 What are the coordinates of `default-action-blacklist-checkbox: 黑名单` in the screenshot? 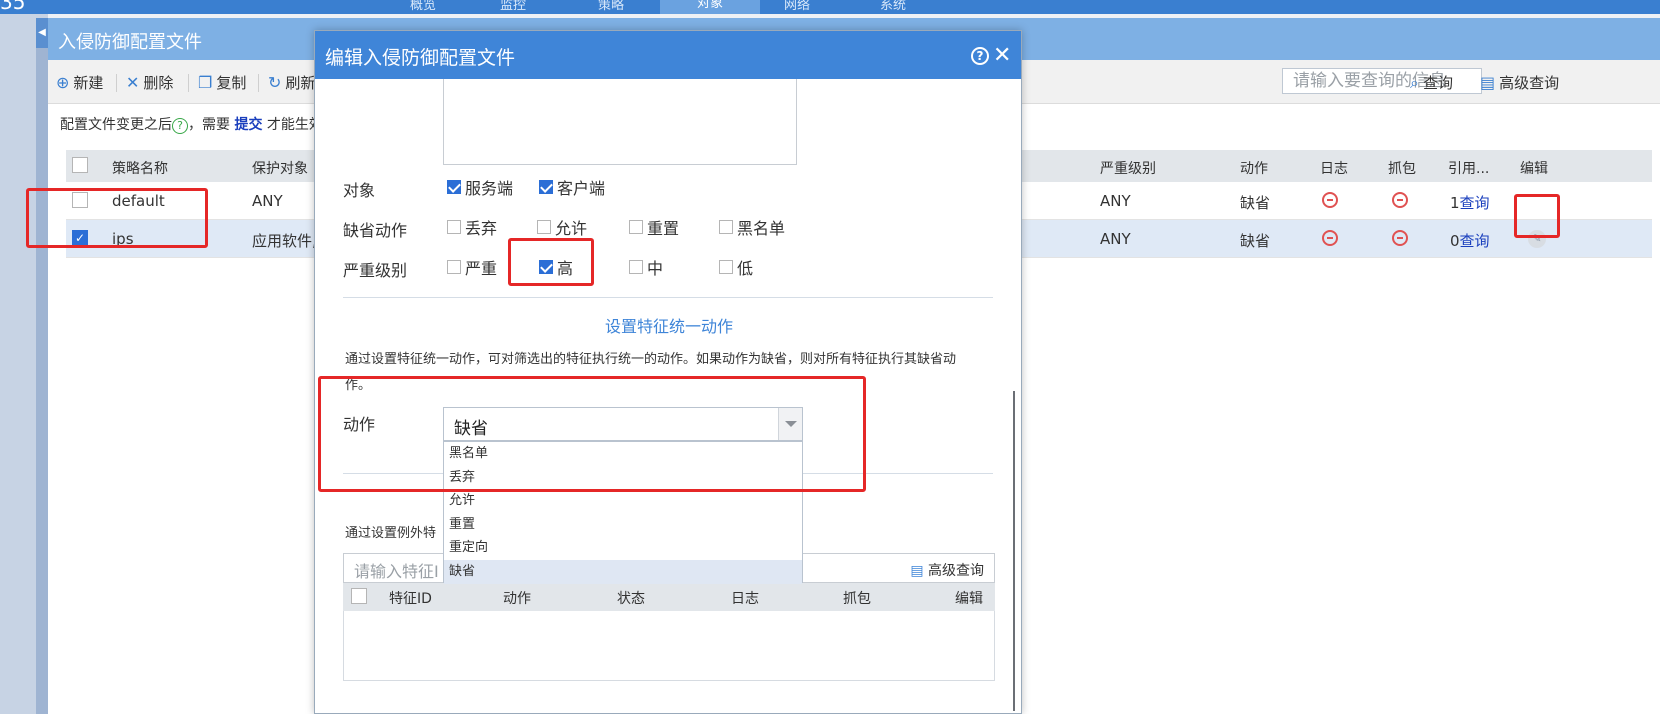 It's located at (752, 227).